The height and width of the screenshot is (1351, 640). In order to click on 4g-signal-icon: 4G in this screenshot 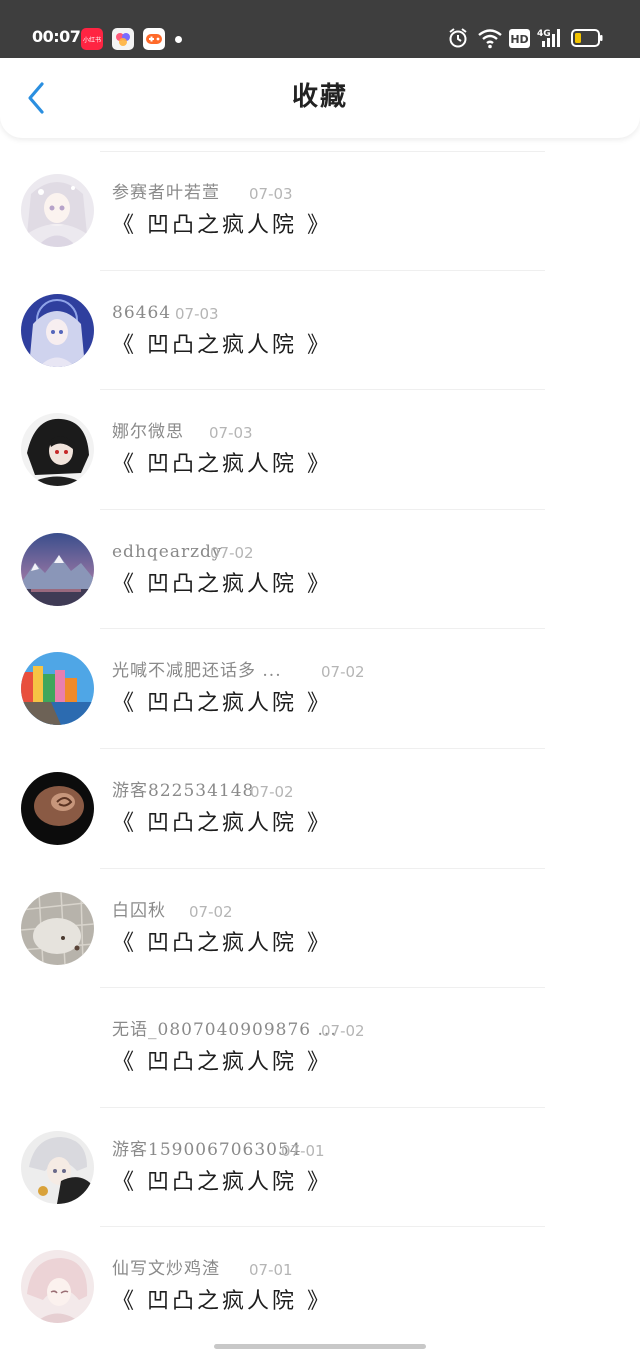, I will do `click(551, 40)`.